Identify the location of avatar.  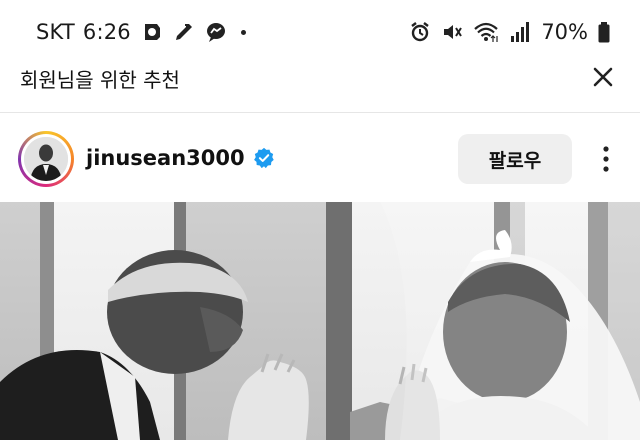
(46, 159).